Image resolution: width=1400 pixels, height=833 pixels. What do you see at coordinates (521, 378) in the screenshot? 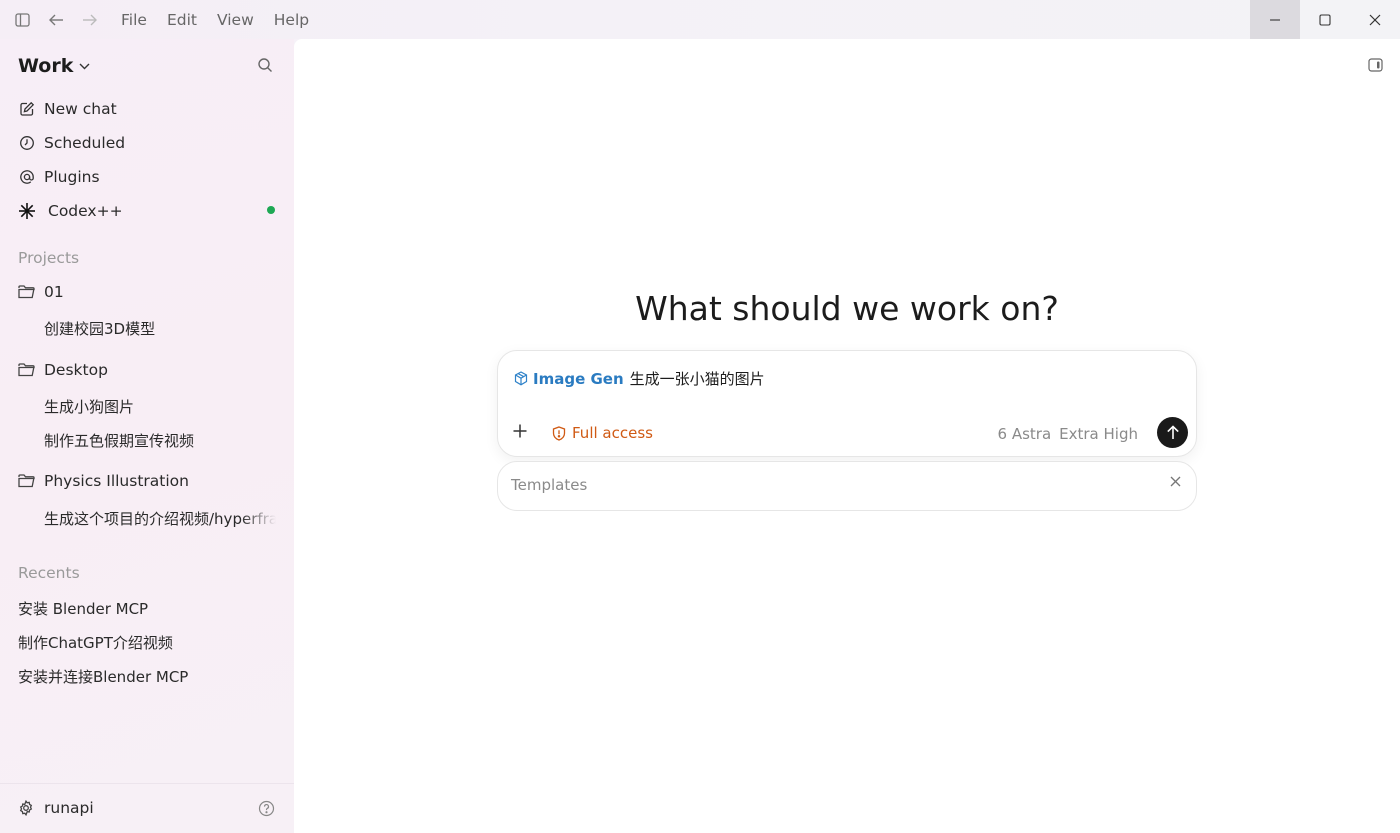
I see `cube-icon` at bounding box center [521, 378].